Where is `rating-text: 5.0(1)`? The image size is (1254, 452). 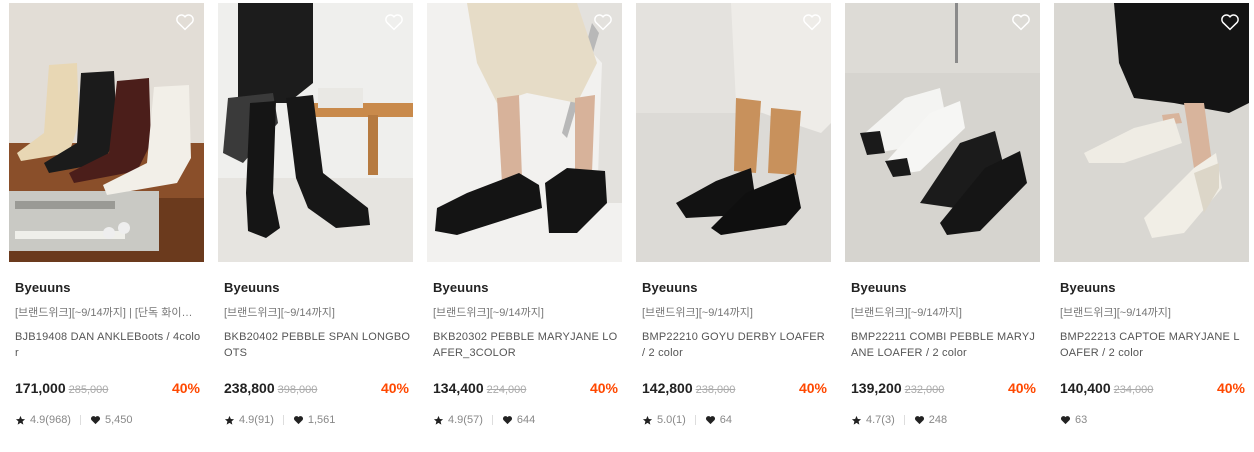
rating-text: 5.0(1) is located at coordinates (671, 420).